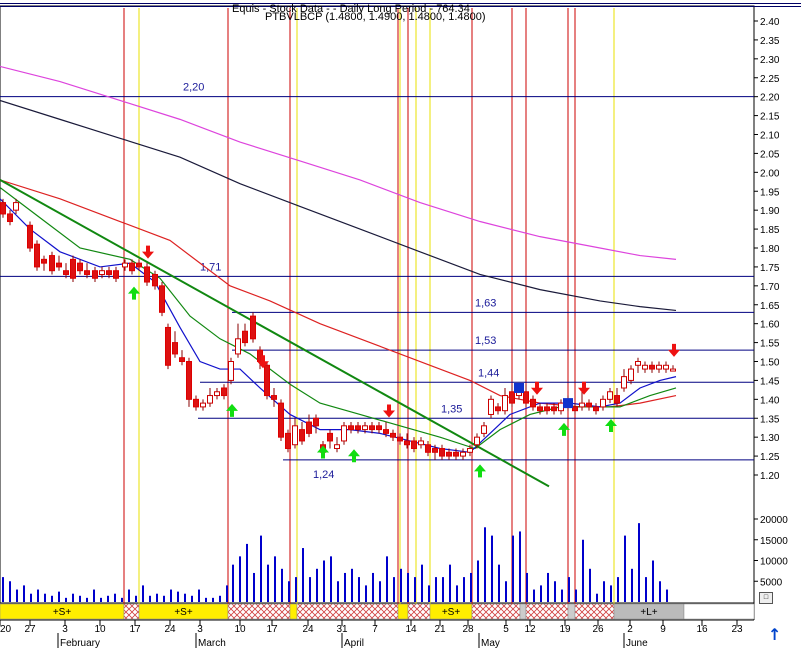  Describe the element at coordinates (770, 381) in the screenshot. I see `price-tick-label: 1.45` at that location.